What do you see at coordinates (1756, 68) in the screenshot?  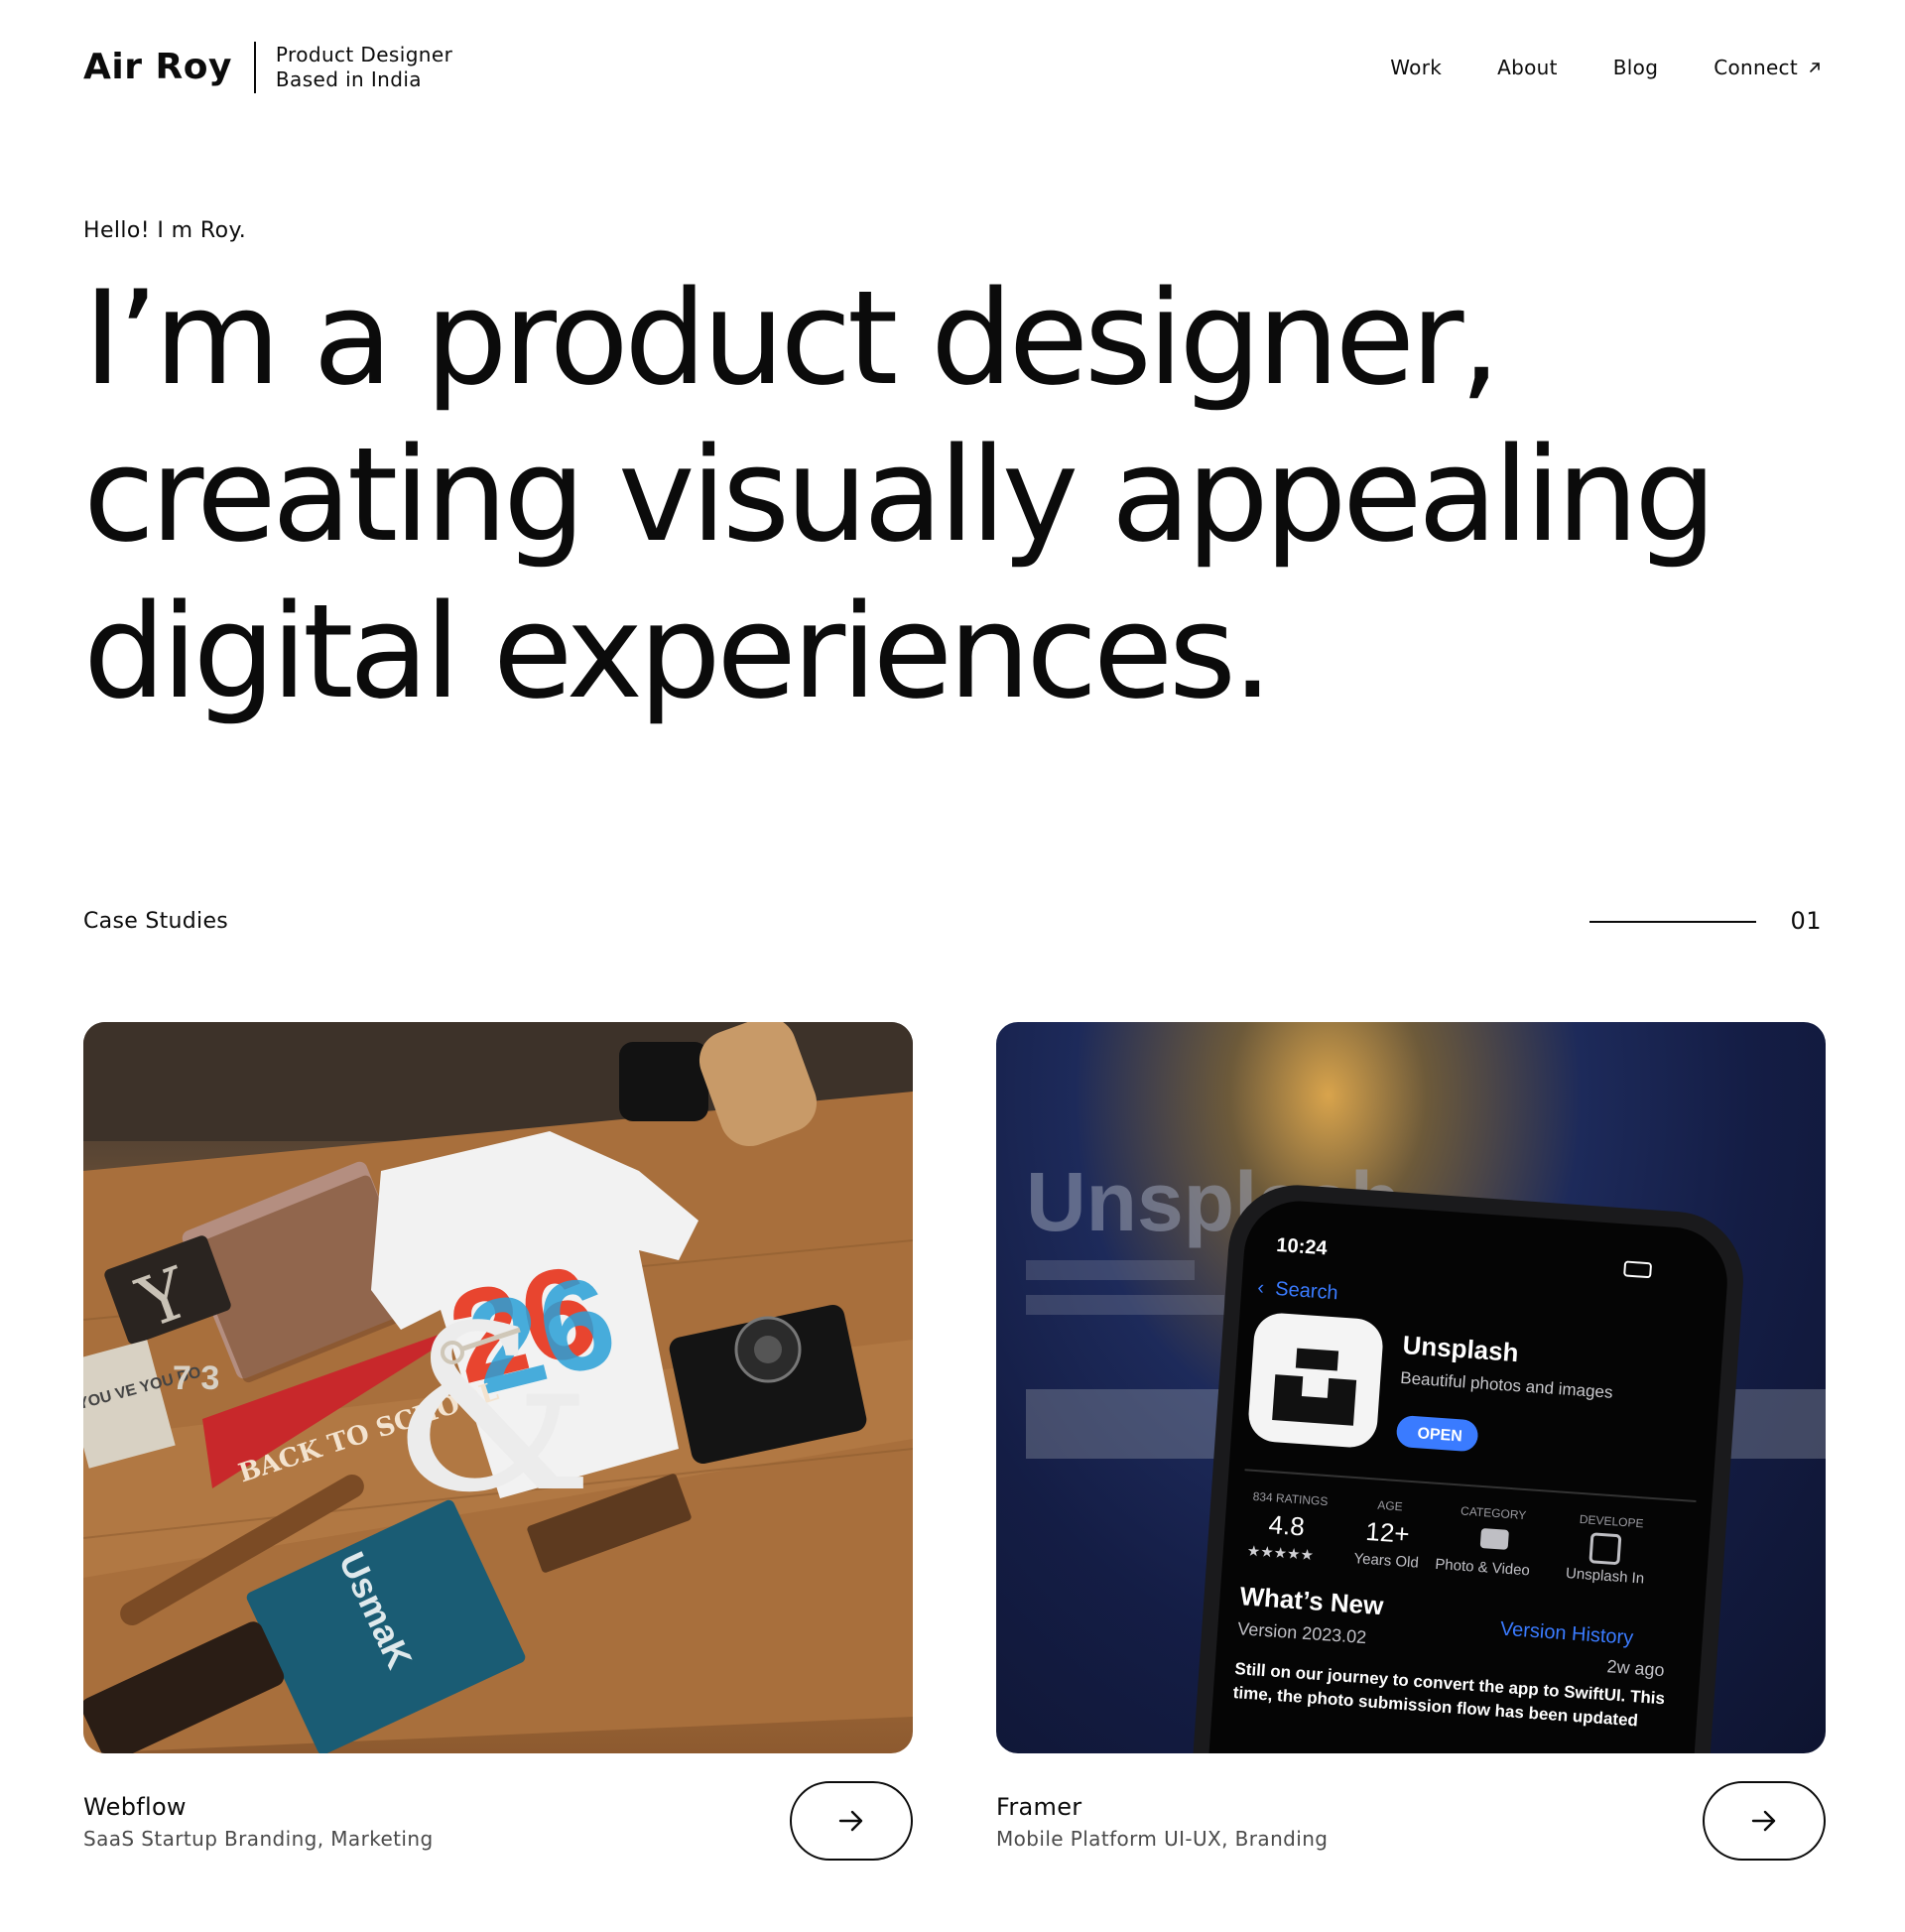 I see `nav-connect-label: Connect` at bounding box center [1756, 68].